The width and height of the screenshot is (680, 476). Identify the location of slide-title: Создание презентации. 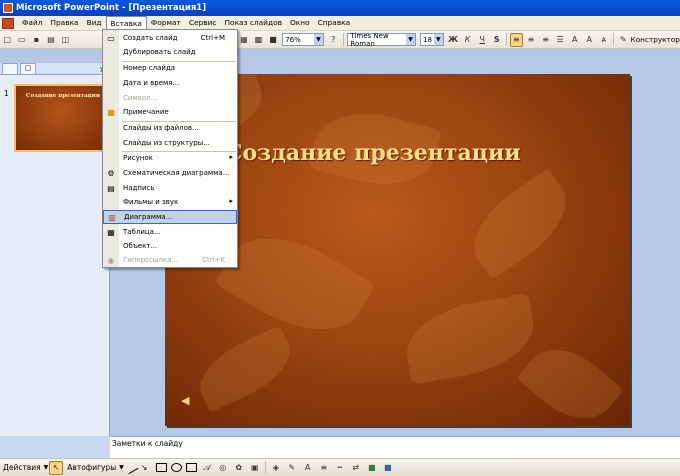
(373, 153).